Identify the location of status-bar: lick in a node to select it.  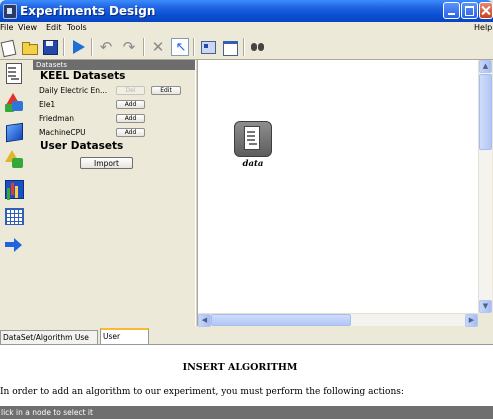
(246, 412).